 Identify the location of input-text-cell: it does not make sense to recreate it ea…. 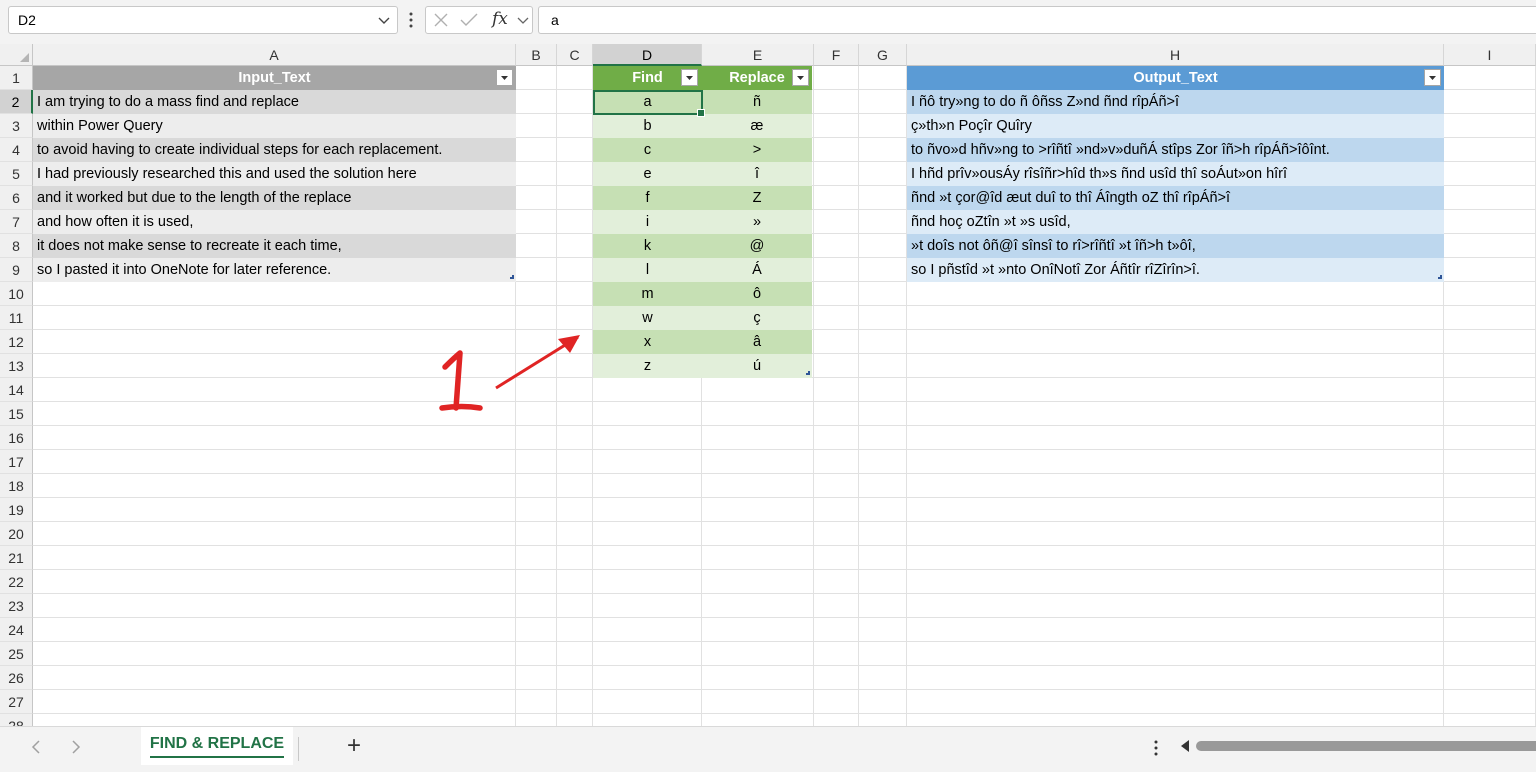
(274, 246).